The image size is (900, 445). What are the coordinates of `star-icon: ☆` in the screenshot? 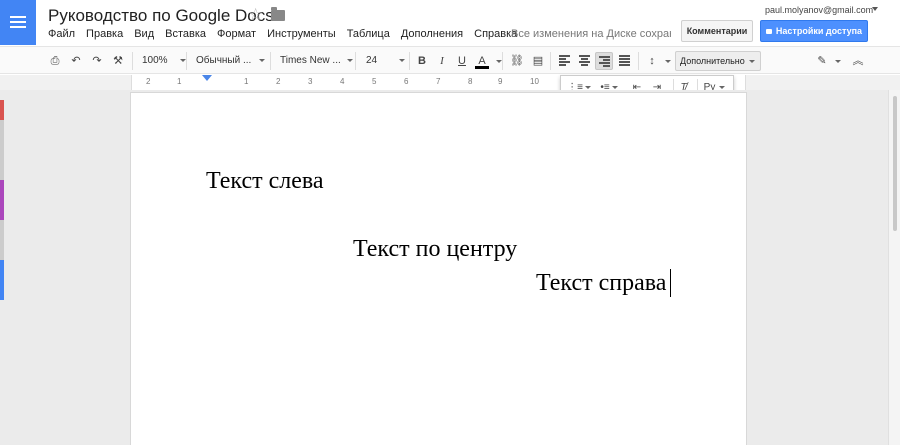 It's located at (255, 15).